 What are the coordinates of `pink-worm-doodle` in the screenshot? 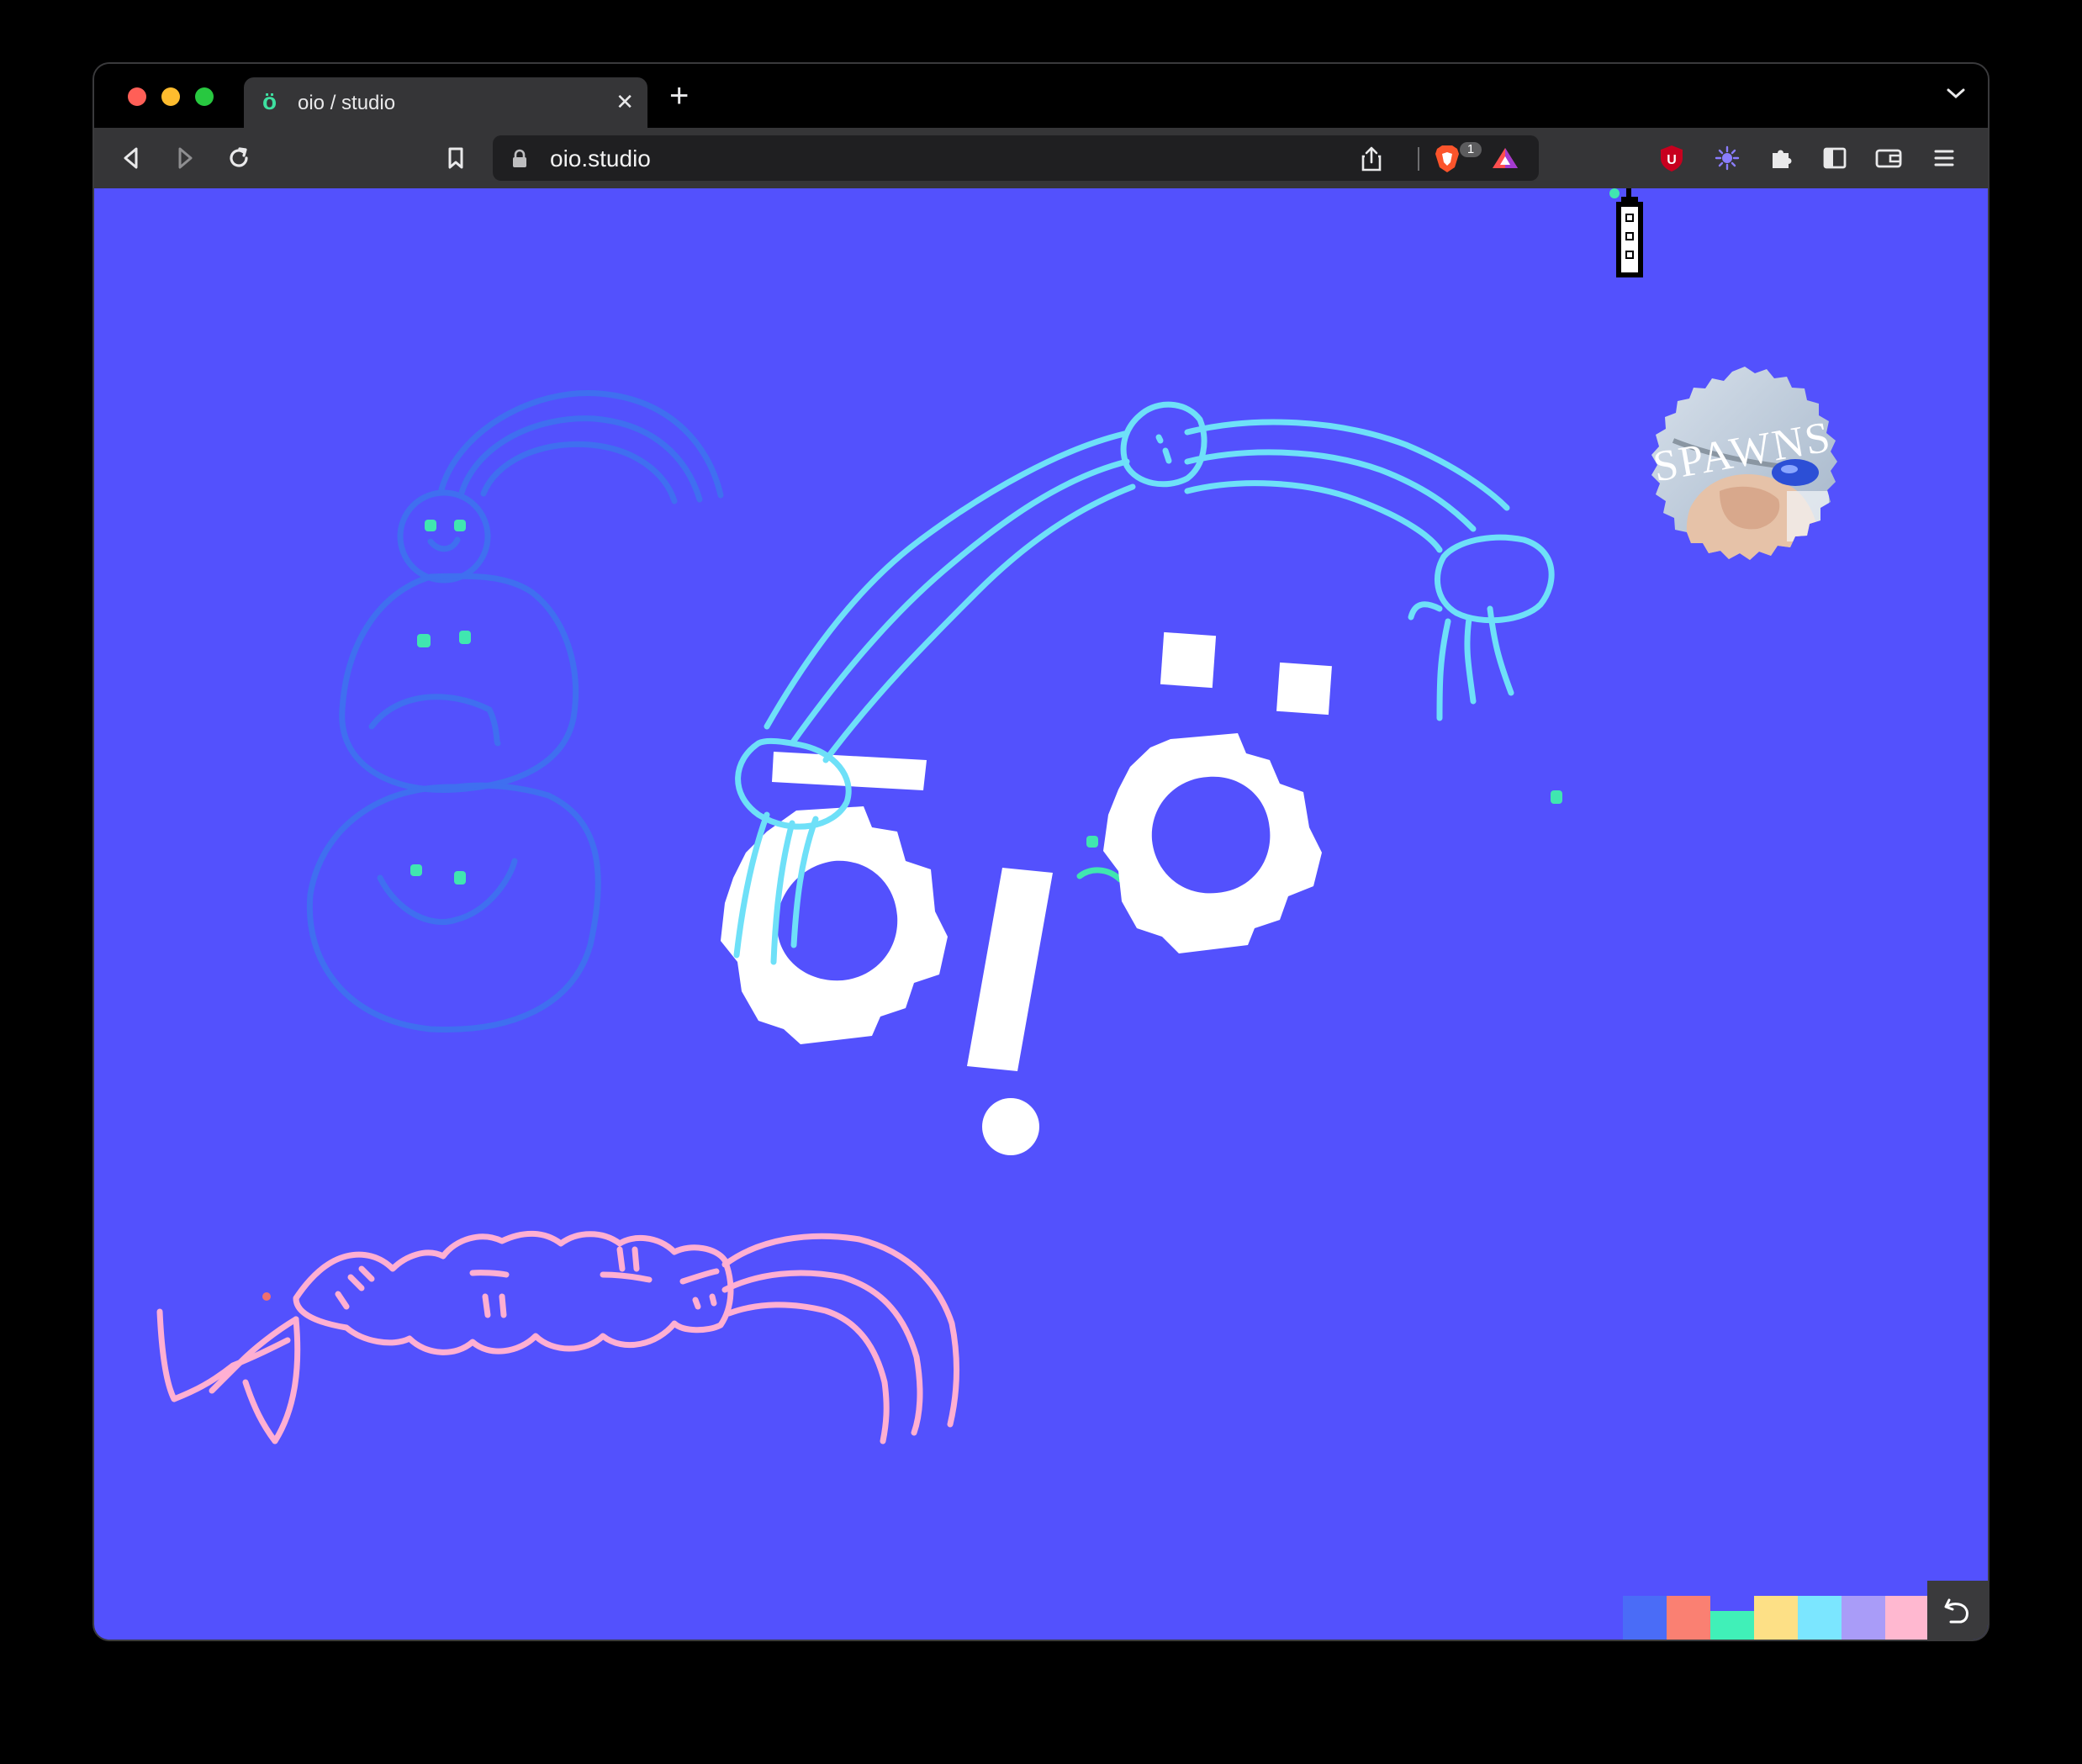 It's located at (558, 1337).